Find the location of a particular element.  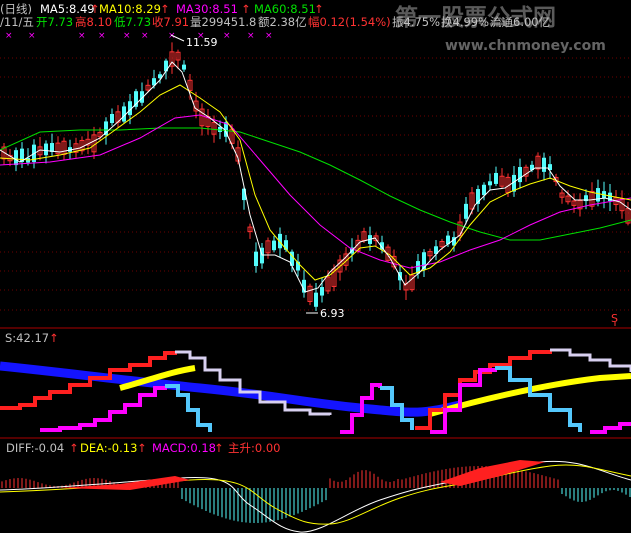

ma30-value: MA30:8.51 is located at coordinates (207, 9).